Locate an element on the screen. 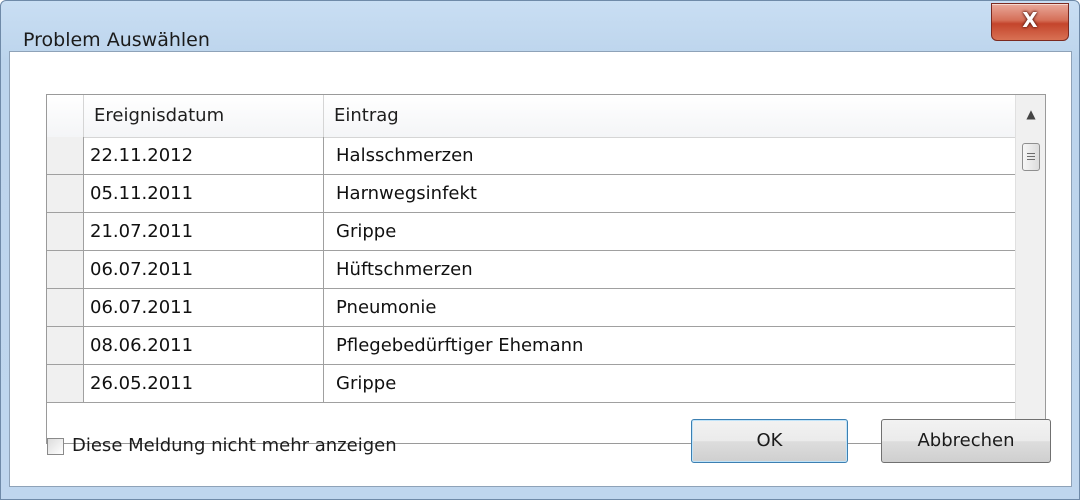 The width and height of the screenshot is (1080, 500). scrollbar-thumb is located at coordinates (1031, 157).